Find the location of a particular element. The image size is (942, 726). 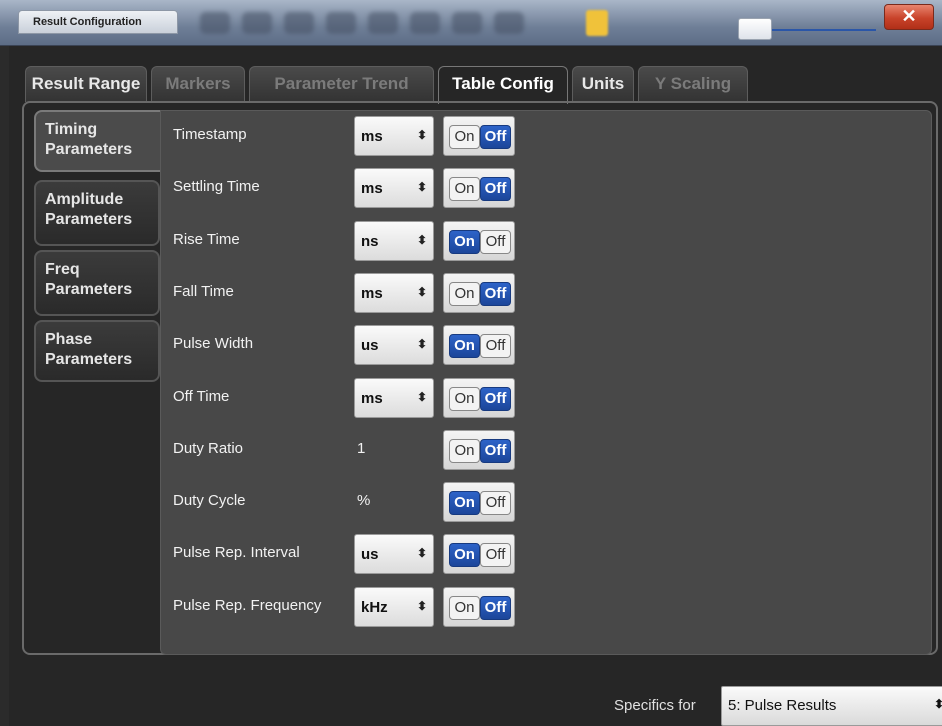

parameter-label: Pulse Rep. Frequency is located at coordinates (247, 605).